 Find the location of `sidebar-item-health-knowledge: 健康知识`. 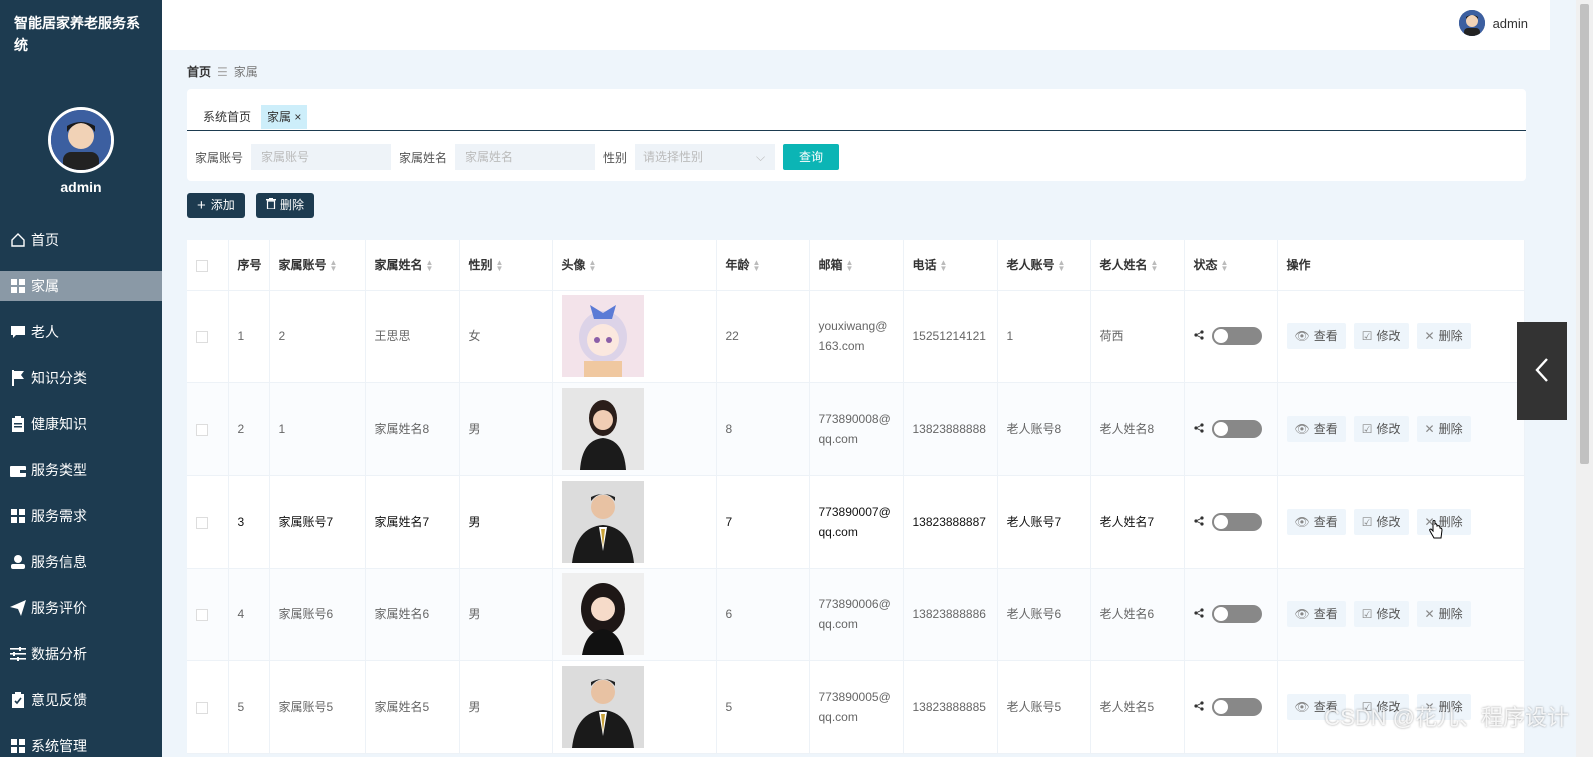

sidebar-item-health-knowledge: 健康知识 is located at coordinates (81, 424).